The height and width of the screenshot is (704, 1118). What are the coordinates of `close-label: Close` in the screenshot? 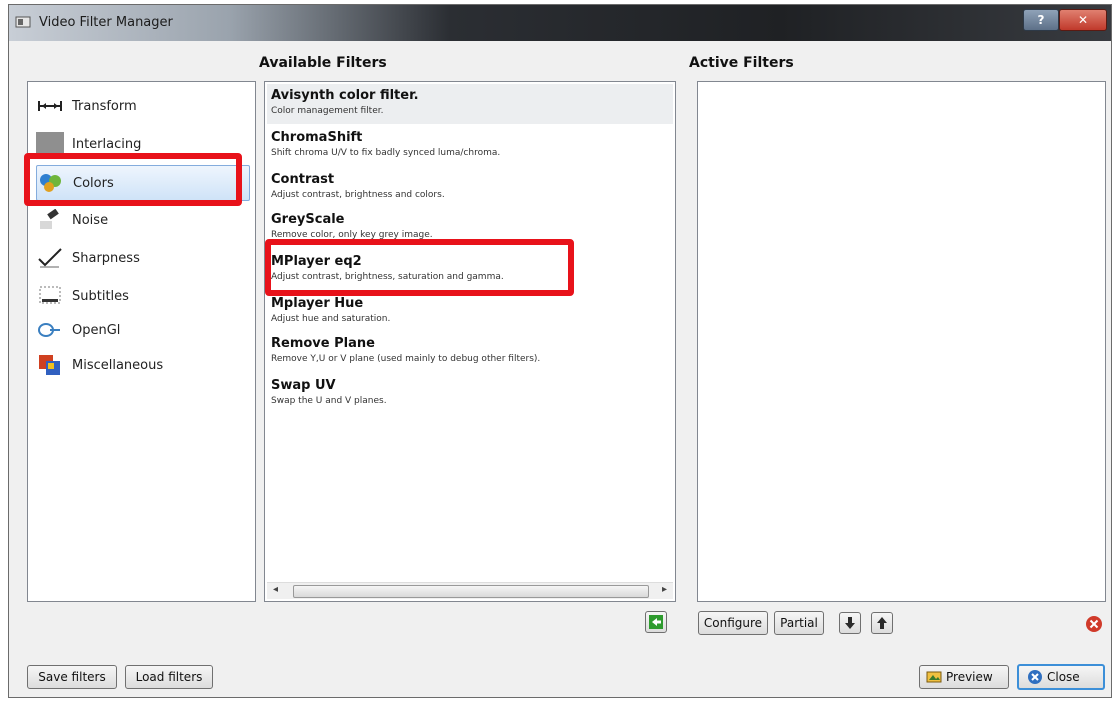 It's located at (1063, 677).